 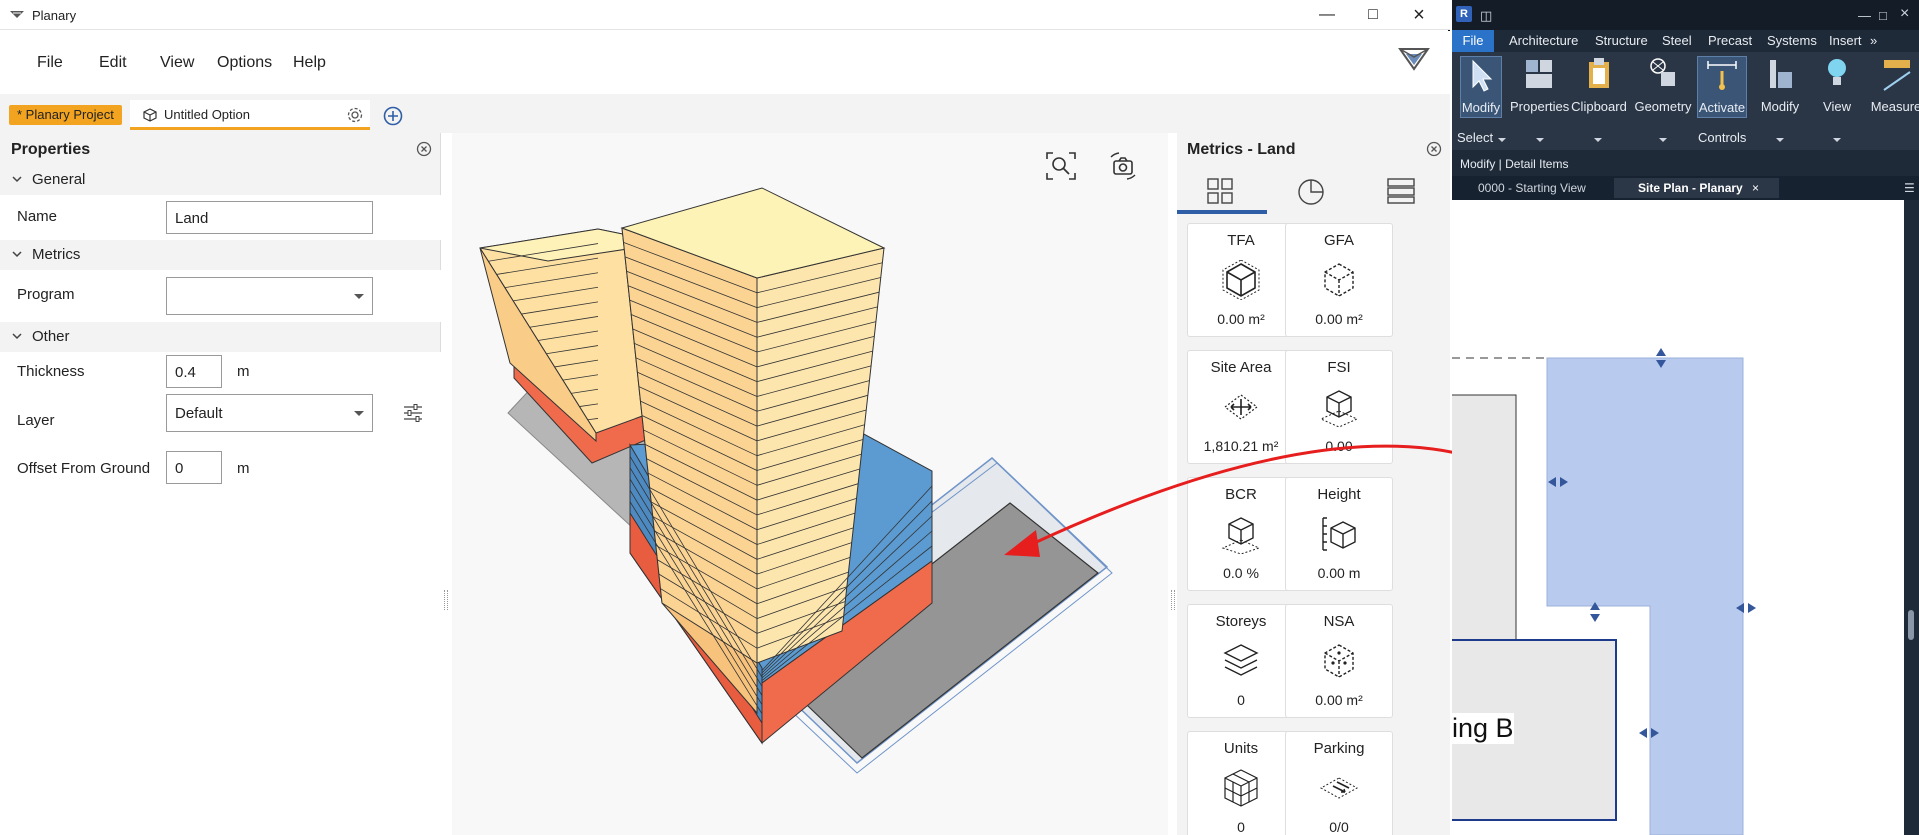 I want to click on revit-menu-architecture: Architecture, so click(x=1543, y=40).